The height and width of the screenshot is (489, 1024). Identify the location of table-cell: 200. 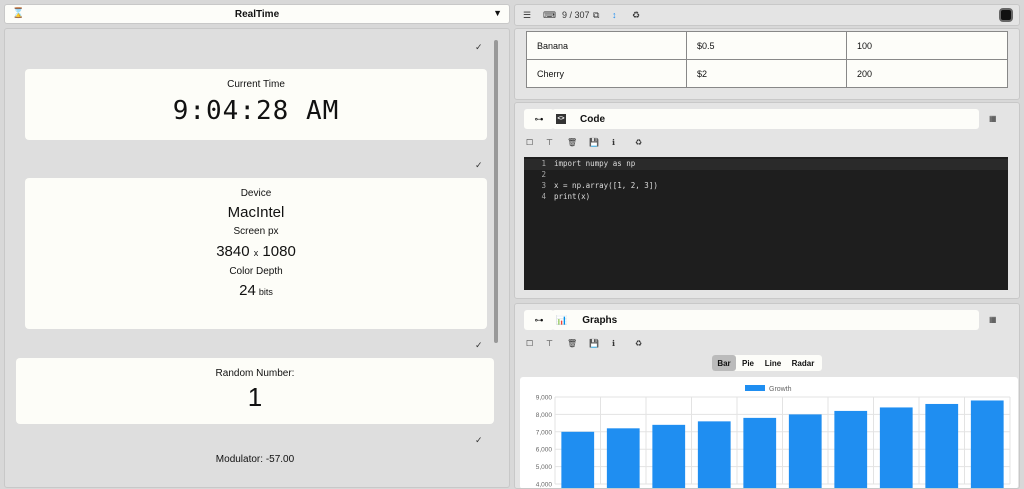
(927, 73).